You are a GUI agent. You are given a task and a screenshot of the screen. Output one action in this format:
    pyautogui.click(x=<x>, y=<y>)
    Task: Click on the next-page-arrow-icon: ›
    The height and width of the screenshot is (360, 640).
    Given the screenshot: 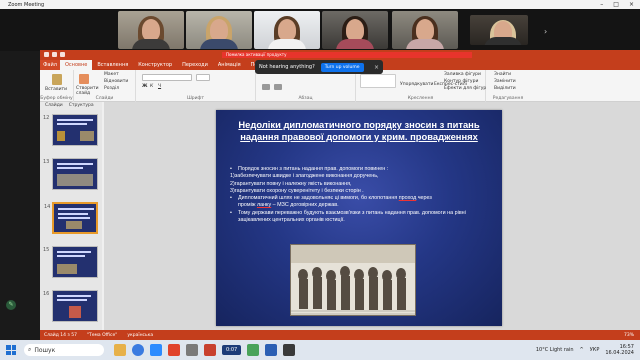 What is the action you would take?
    pyautogui.click(x=547, y=33)
    